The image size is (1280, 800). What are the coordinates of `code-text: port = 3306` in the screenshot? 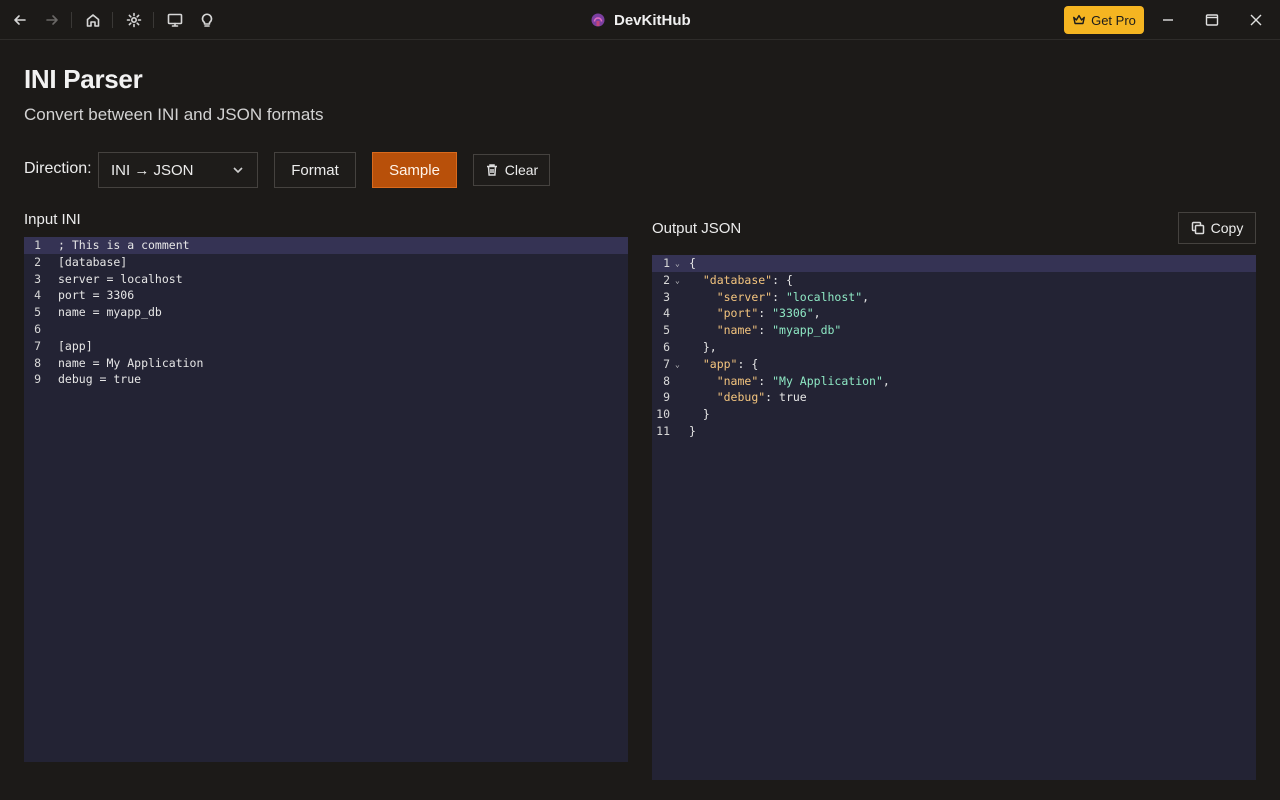 It's located at (96, 295).